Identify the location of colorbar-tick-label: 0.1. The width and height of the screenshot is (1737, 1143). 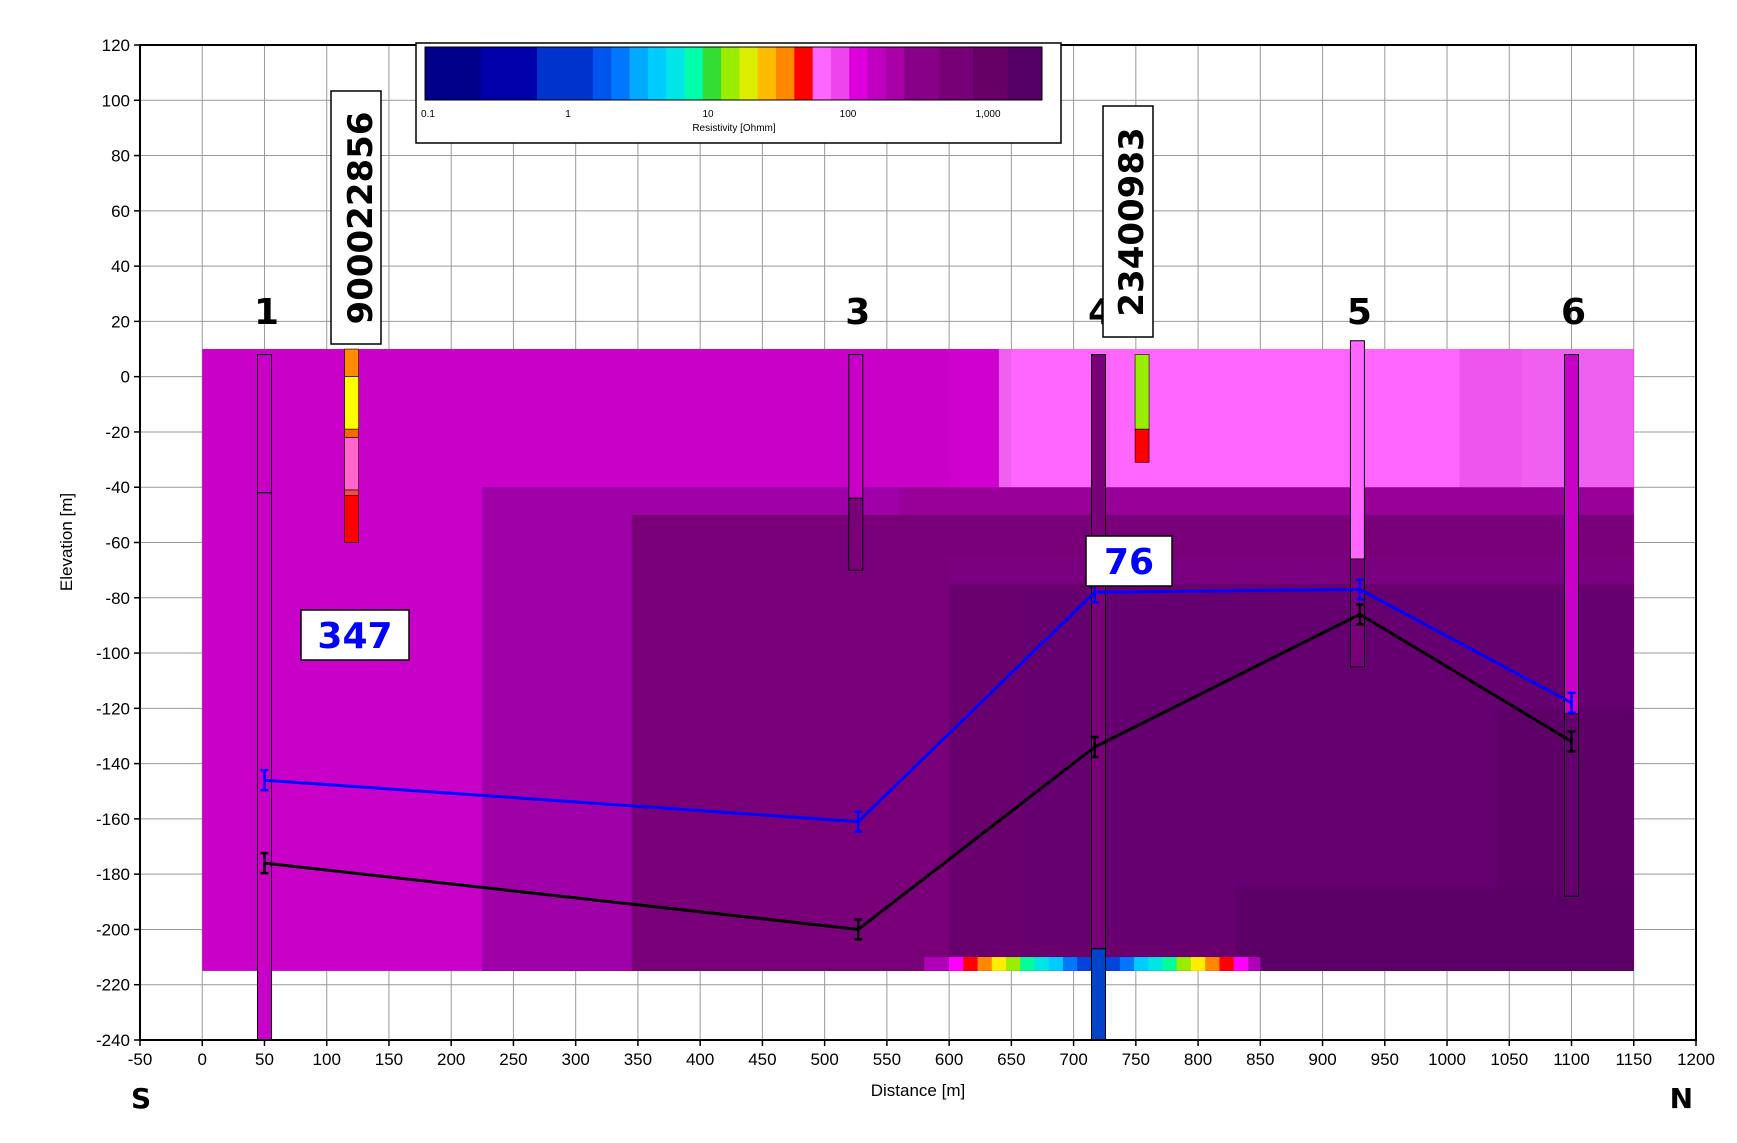
(428, 114).